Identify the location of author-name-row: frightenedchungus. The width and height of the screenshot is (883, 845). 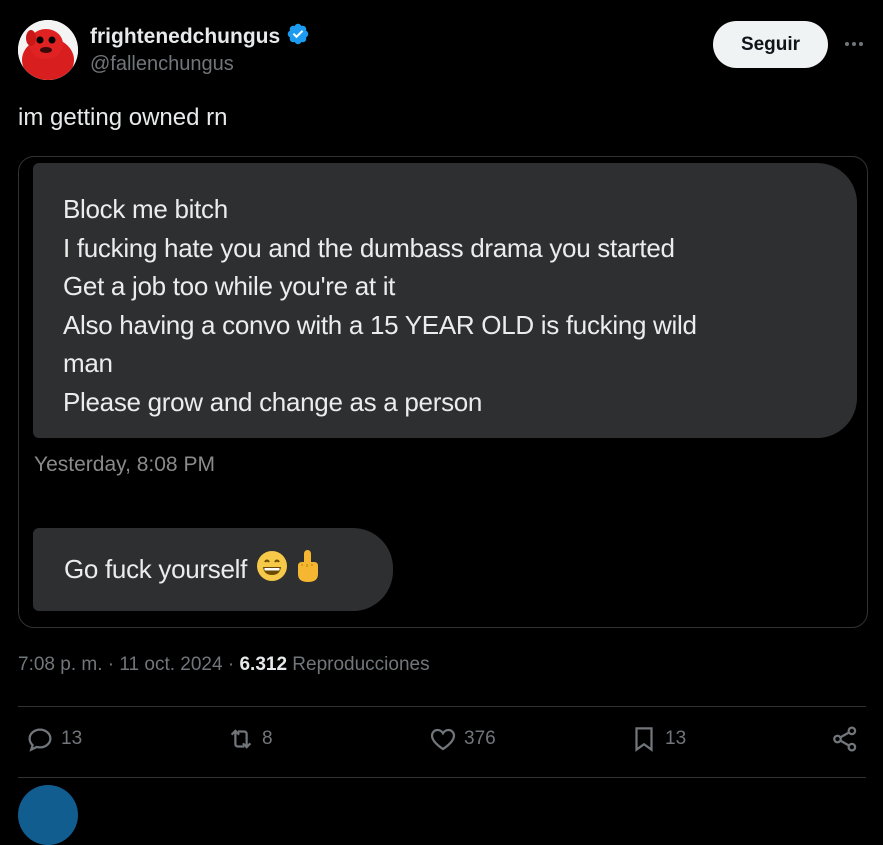
(200, 36).